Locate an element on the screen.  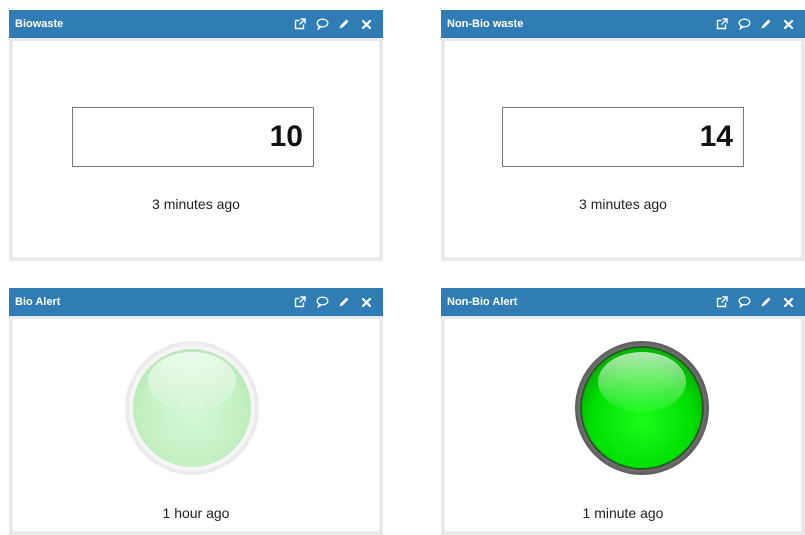
widget-header: Non-Bio Alert is located at coordinates (623, 302).